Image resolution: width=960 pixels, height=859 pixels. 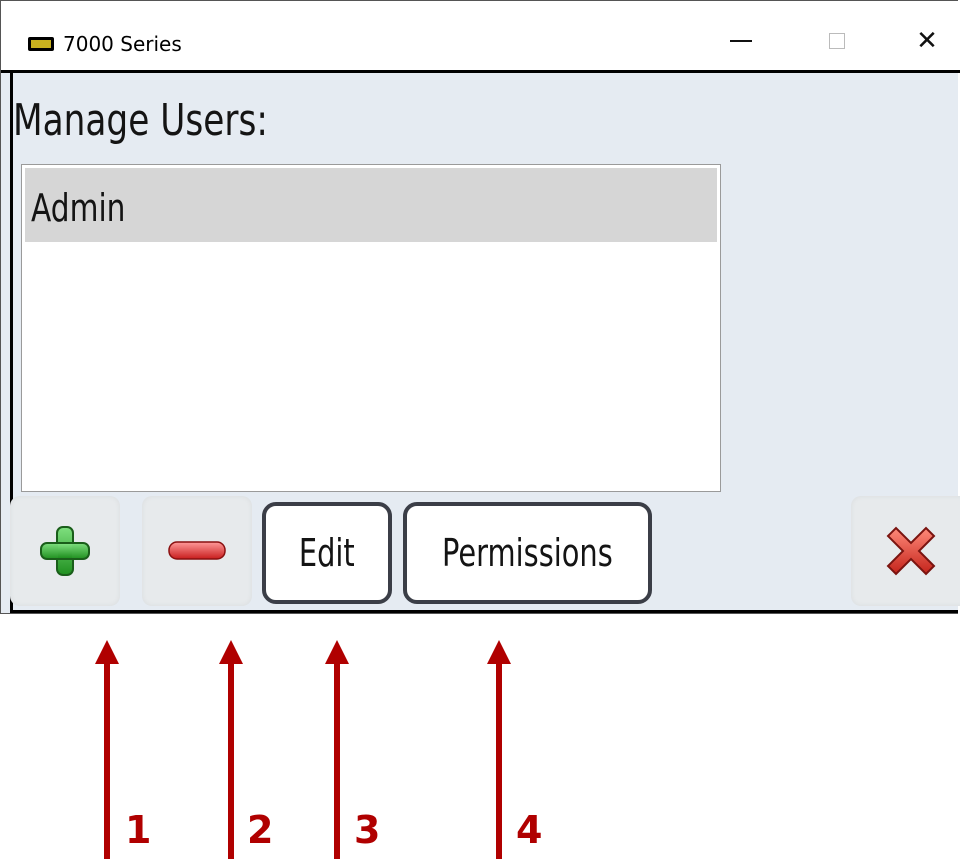 What do you see at coordinates (480, 37) in the screenshot?
I see `title-bar: 7000 Series ✕` at bounding box center [480, 37].